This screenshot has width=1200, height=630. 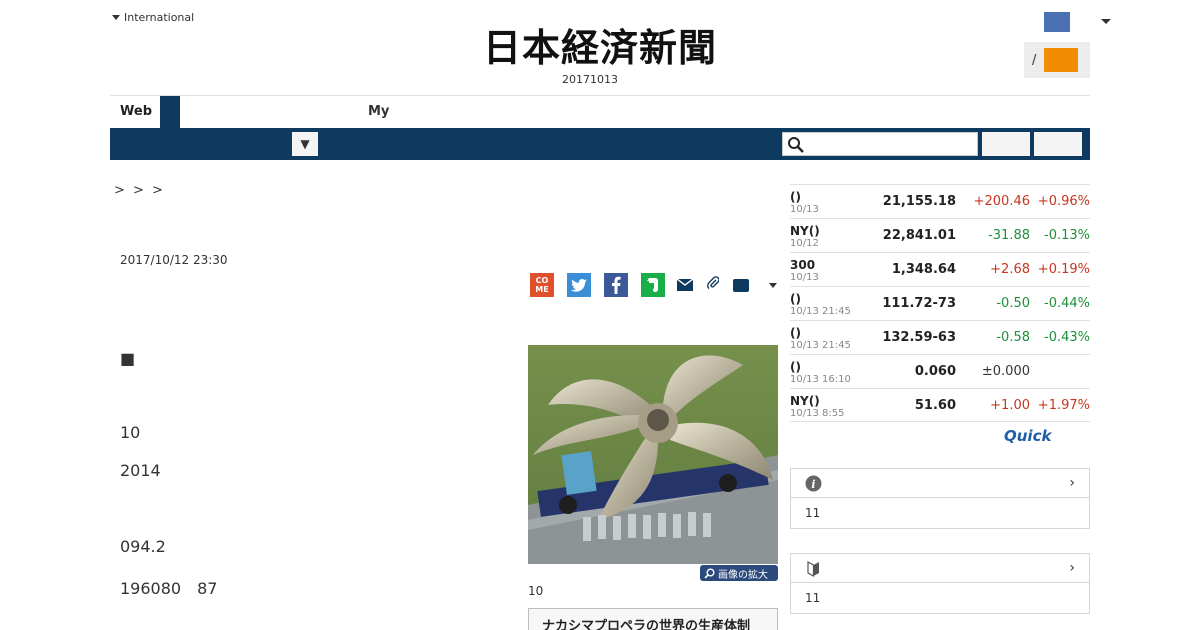 What do you see at coordinates (1013, 337) in the screenshot?
I see `market-change: -0.58` at bounding box center [1013, 337].